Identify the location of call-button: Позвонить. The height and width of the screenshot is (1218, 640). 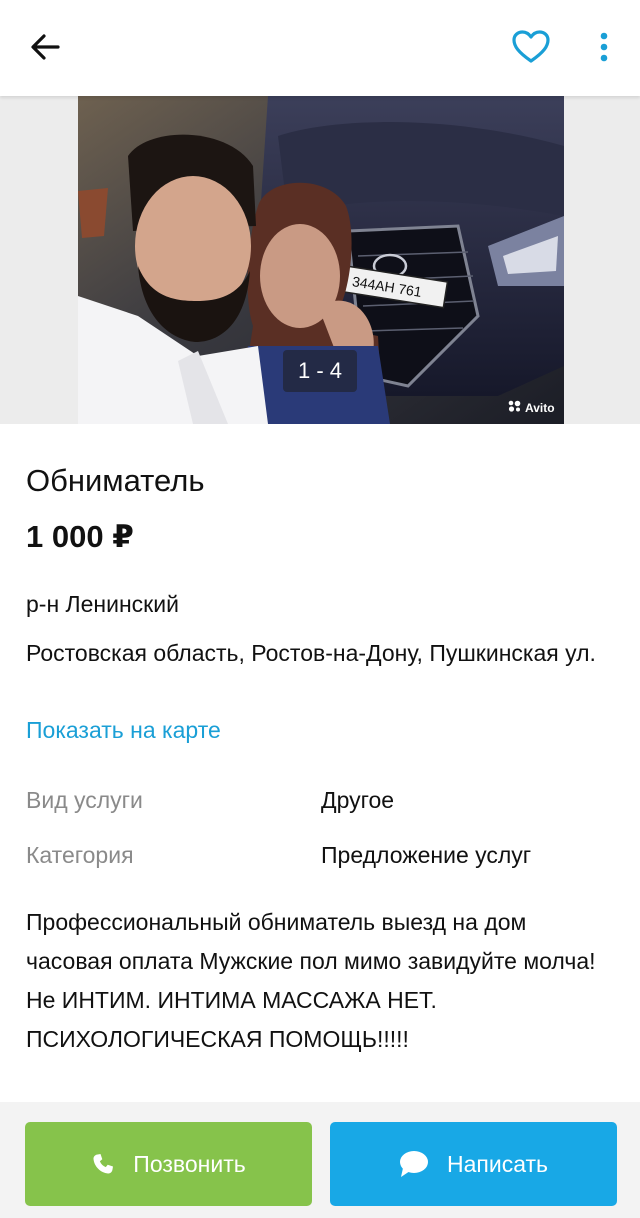
(168, 1164).